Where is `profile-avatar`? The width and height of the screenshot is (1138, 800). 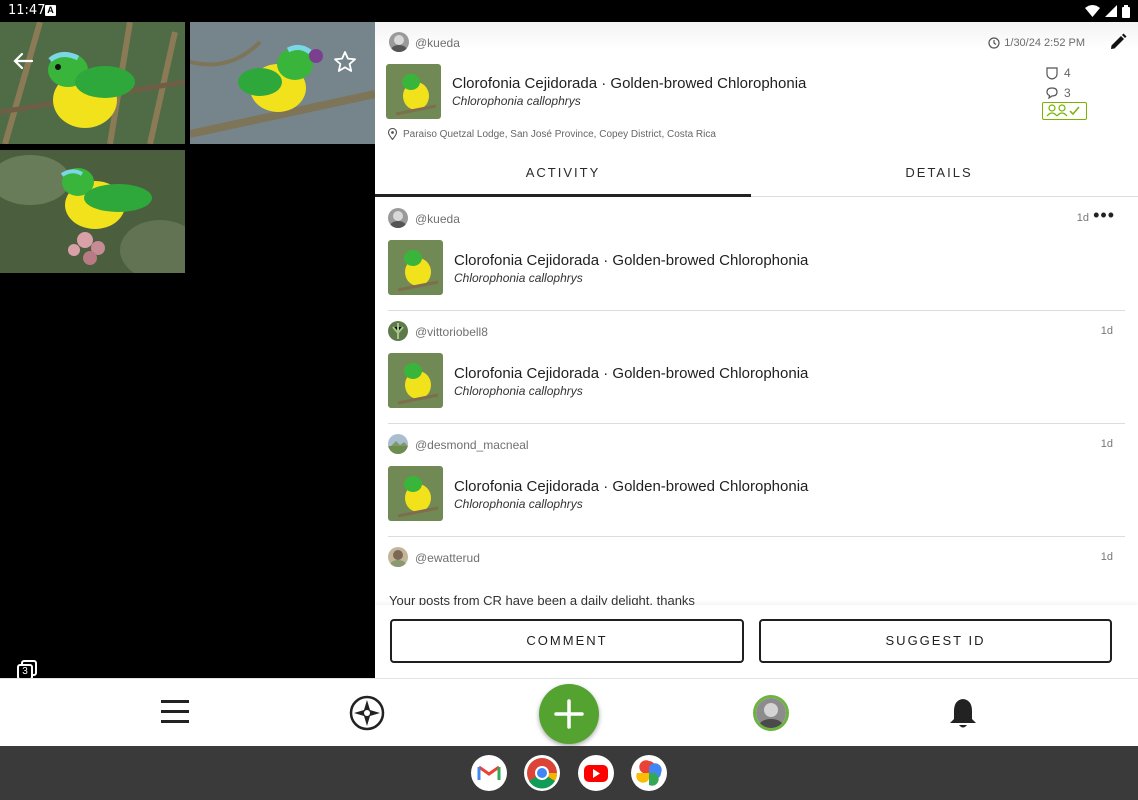
profile-avatar is located at coordinates (771, 713).